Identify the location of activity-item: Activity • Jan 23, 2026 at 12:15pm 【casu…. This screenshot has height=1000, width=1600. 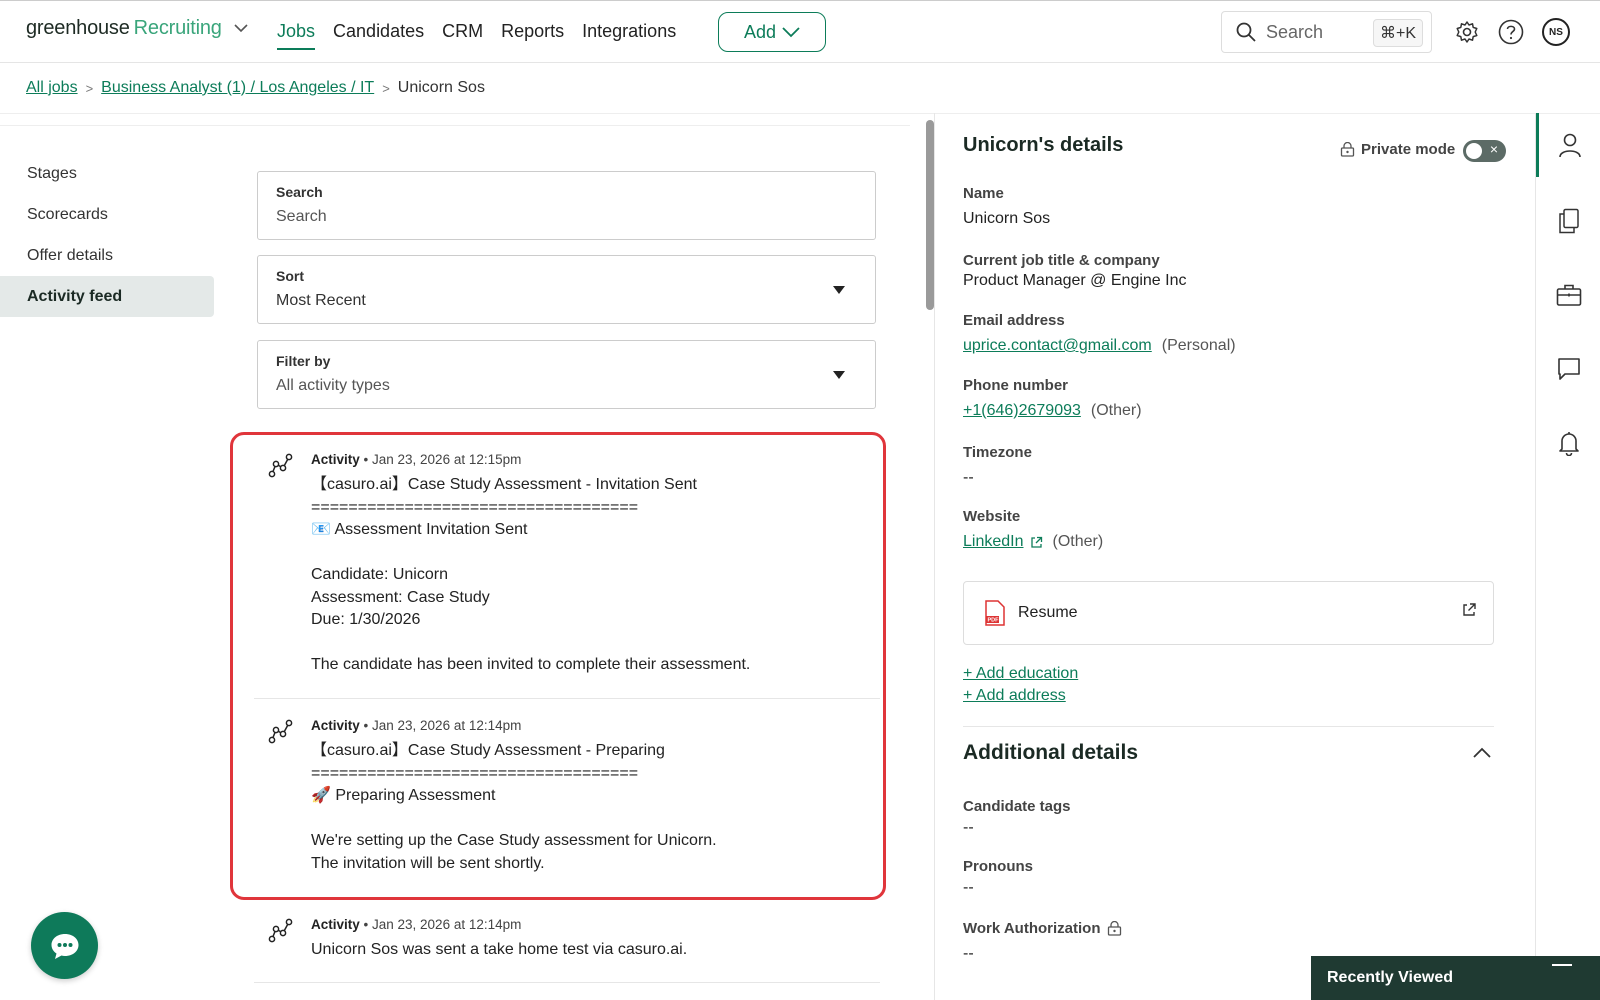
(578, 564).